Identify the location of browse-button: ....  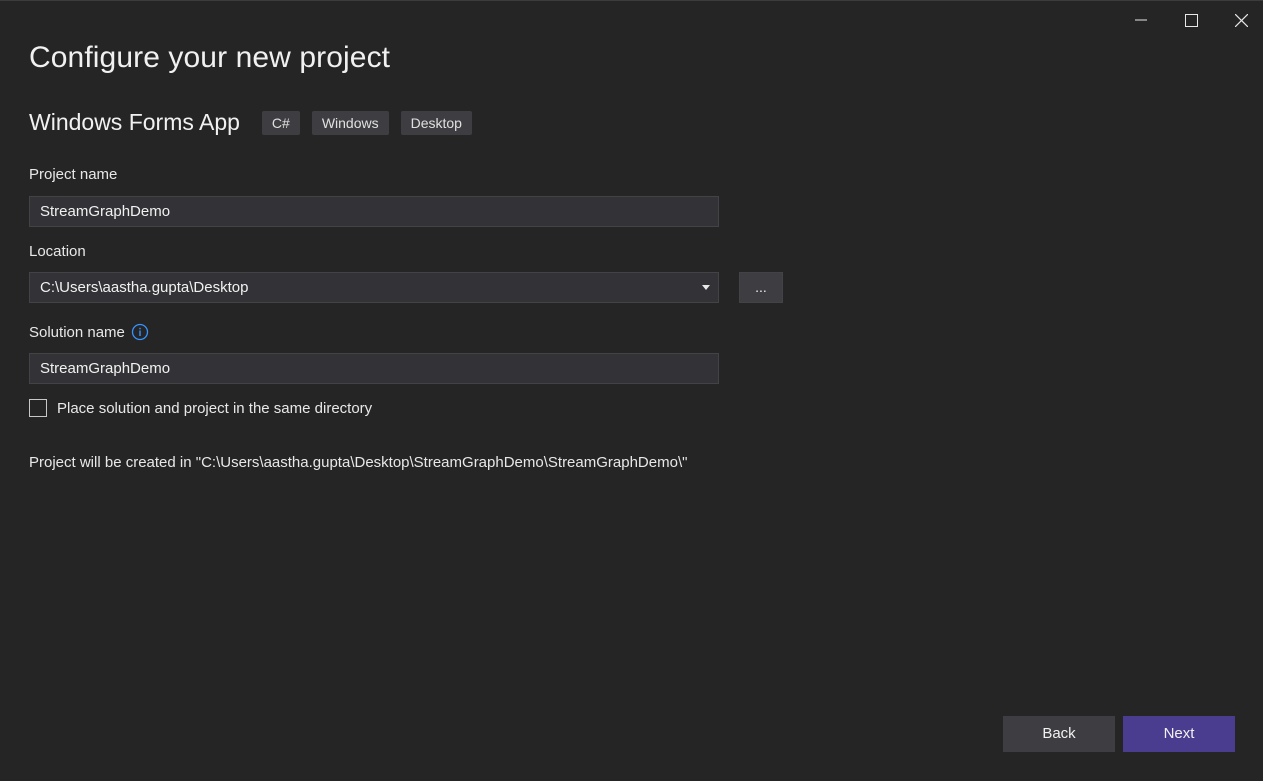
(761, 287).